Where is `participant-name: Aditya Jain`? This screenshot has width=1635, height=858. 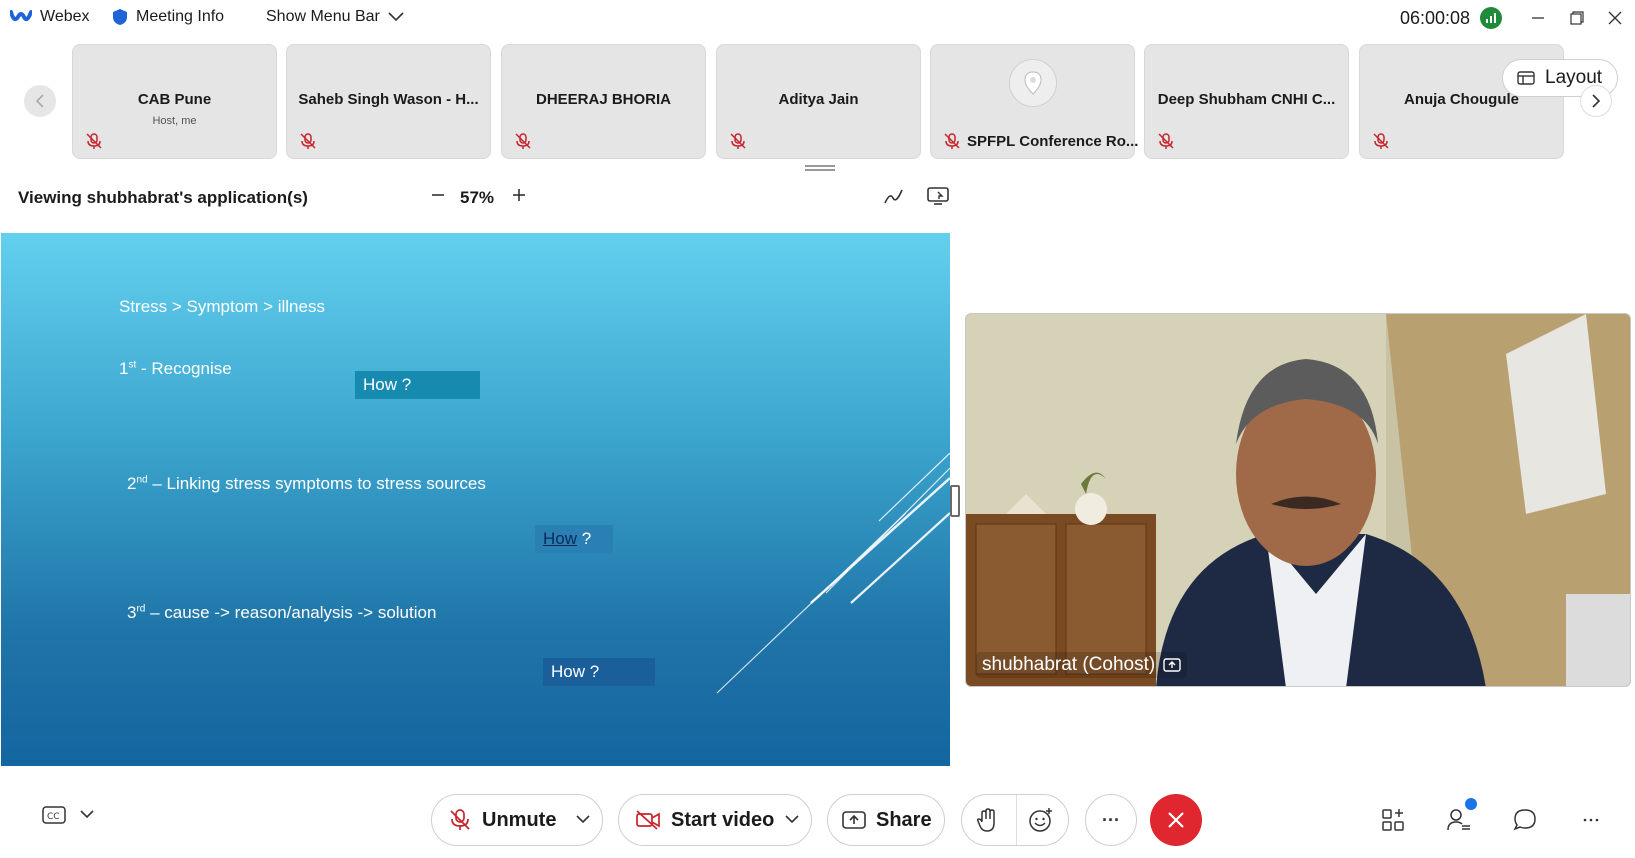
participant-name: Aditya Jain is located at coordinates (818, 99).